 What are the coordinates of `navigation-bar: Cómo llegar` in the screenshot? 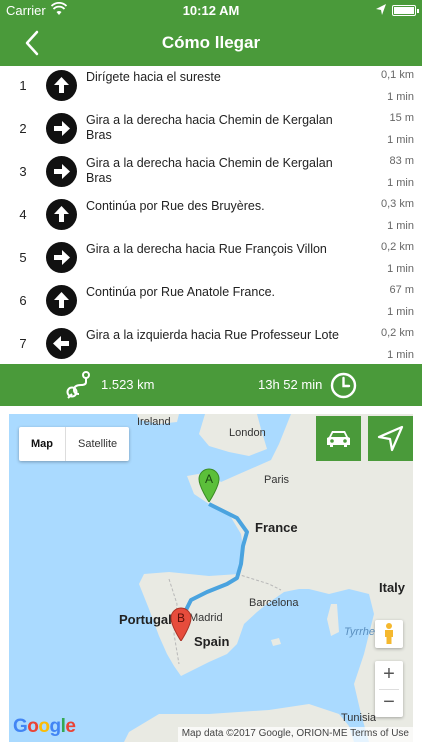 It's located at (211, 43).